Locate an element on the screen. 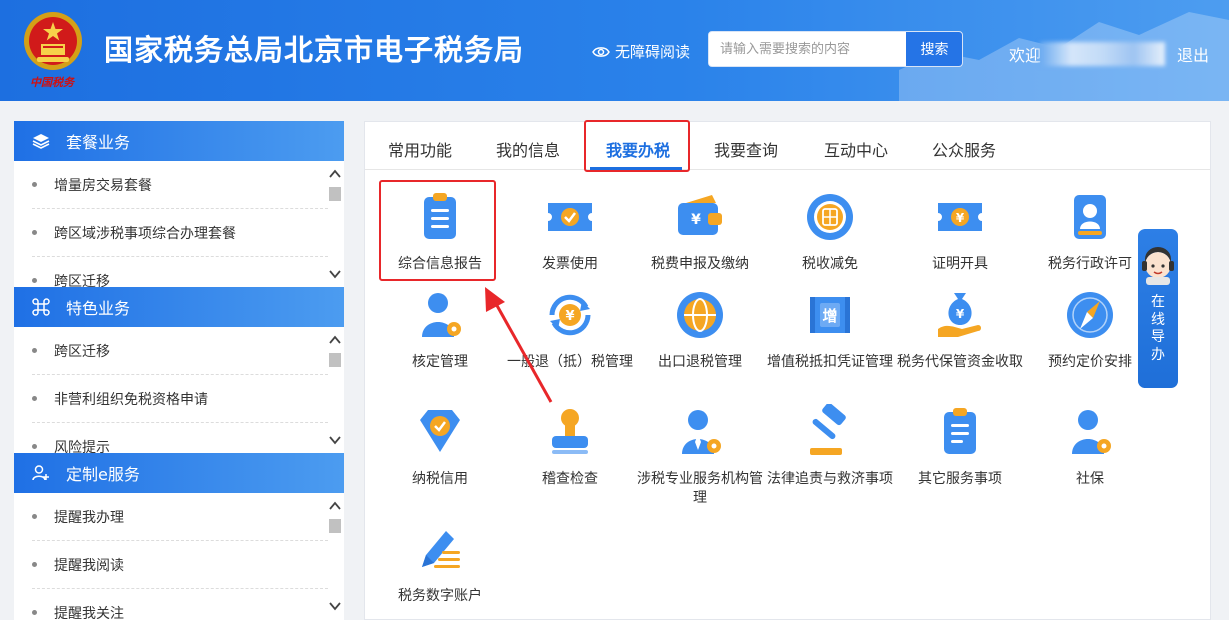 Image resolution: width=1229 pixels, height=620 pixels. service-tile: 纳税信用 is located at coordinates (440, 446).